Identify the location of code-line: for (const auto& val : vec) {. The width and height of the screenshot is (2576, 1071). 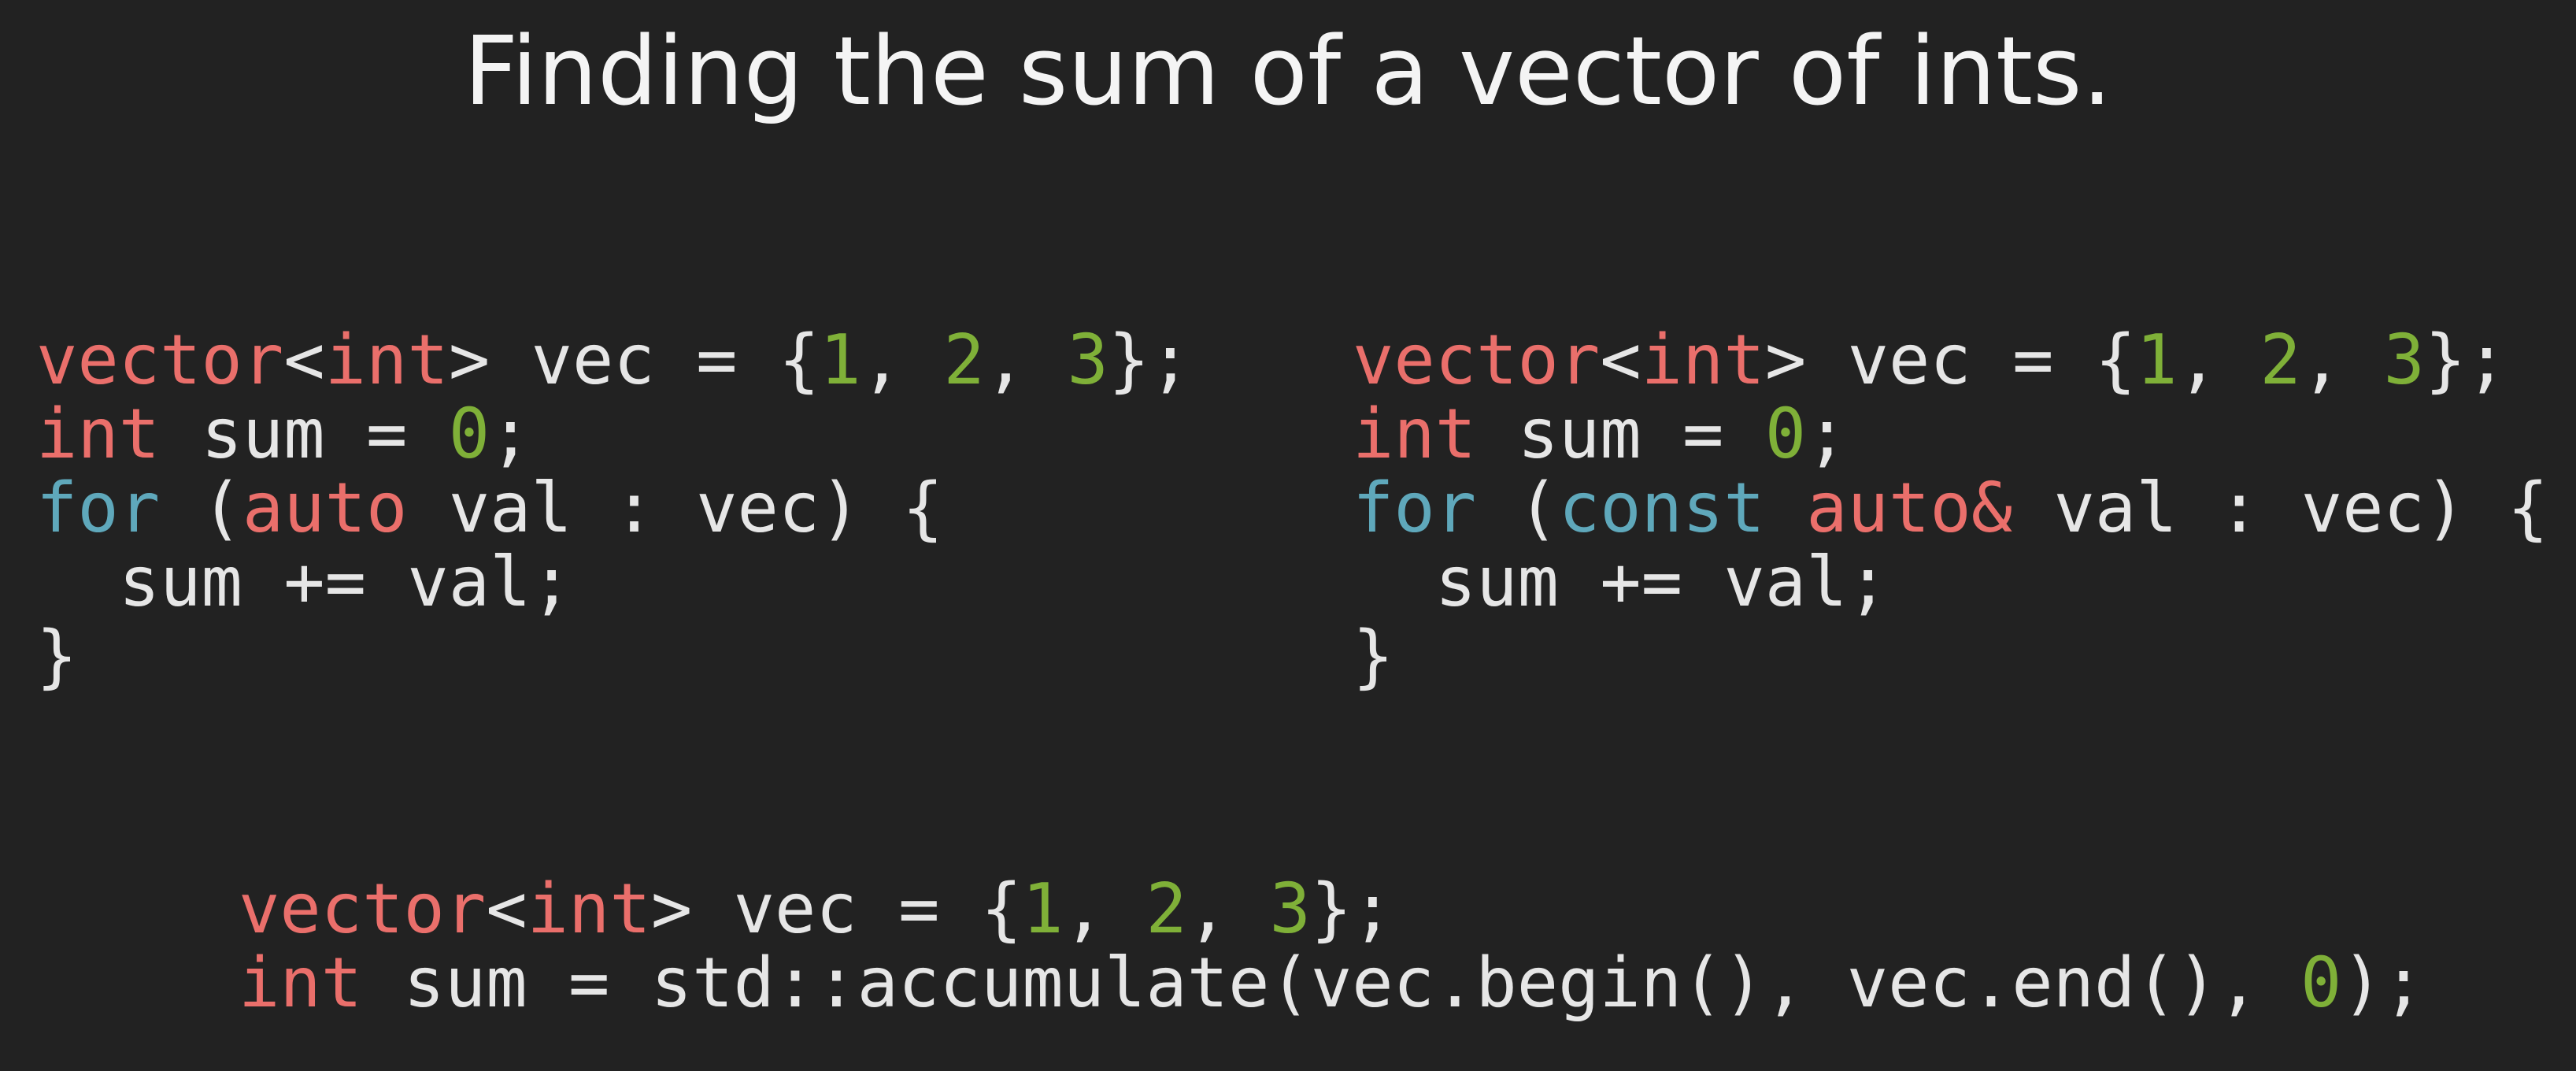
(1950, 508).